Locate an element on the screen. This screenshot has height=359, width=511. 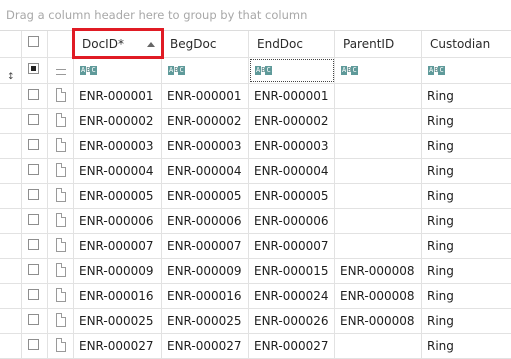
cell-enddoc: ENR-000015 is located at coordinates (292, 271).